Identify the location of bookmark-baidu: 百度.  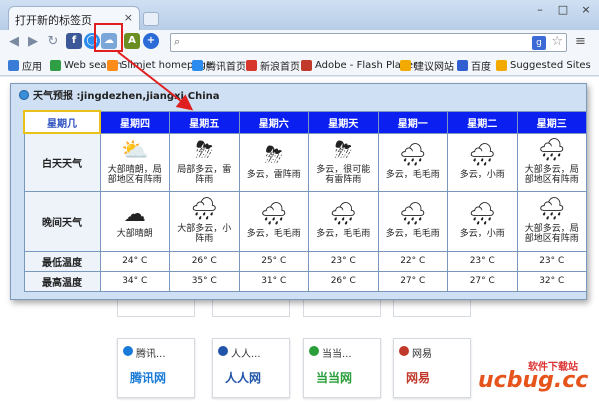
(474, 65).